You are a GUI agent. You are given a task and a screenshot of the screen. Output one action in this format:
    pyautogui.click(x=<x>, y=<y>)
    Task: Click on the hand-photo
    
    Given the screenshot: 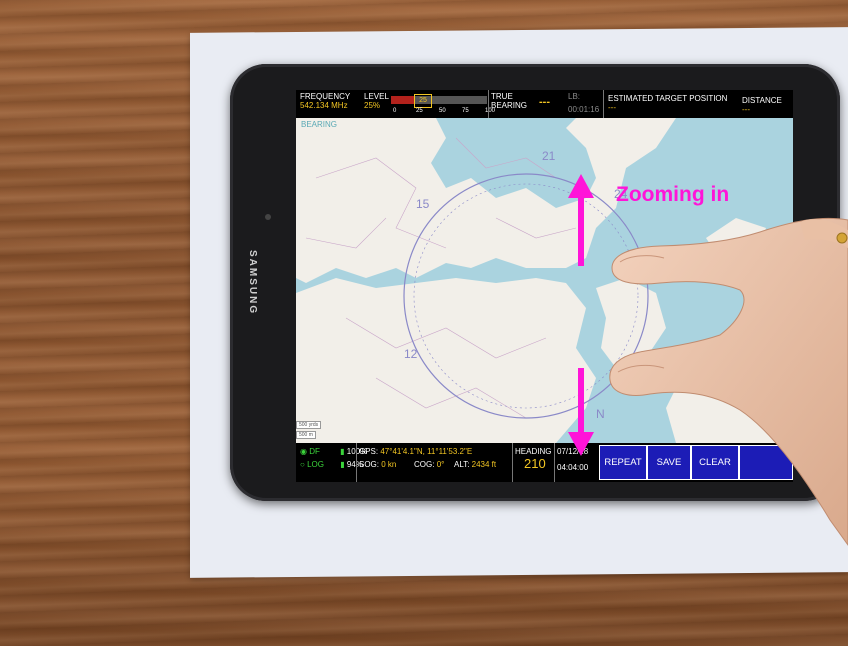 What is the action you would take?
    pyautogui.click(x=728, y=381)
    